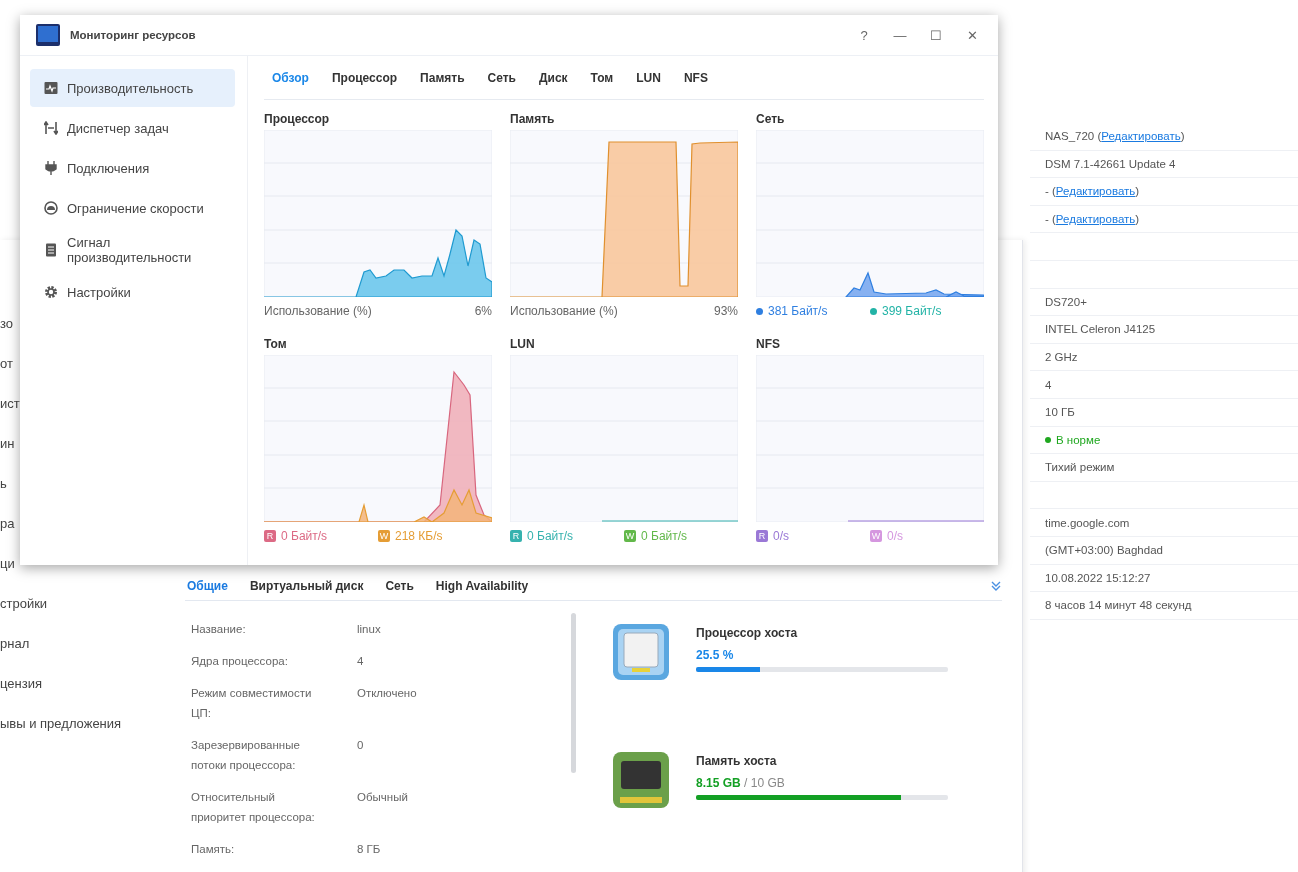 This screenshot has width=1298, height=872. I want to click on property-value: 0, so click(360, 745).